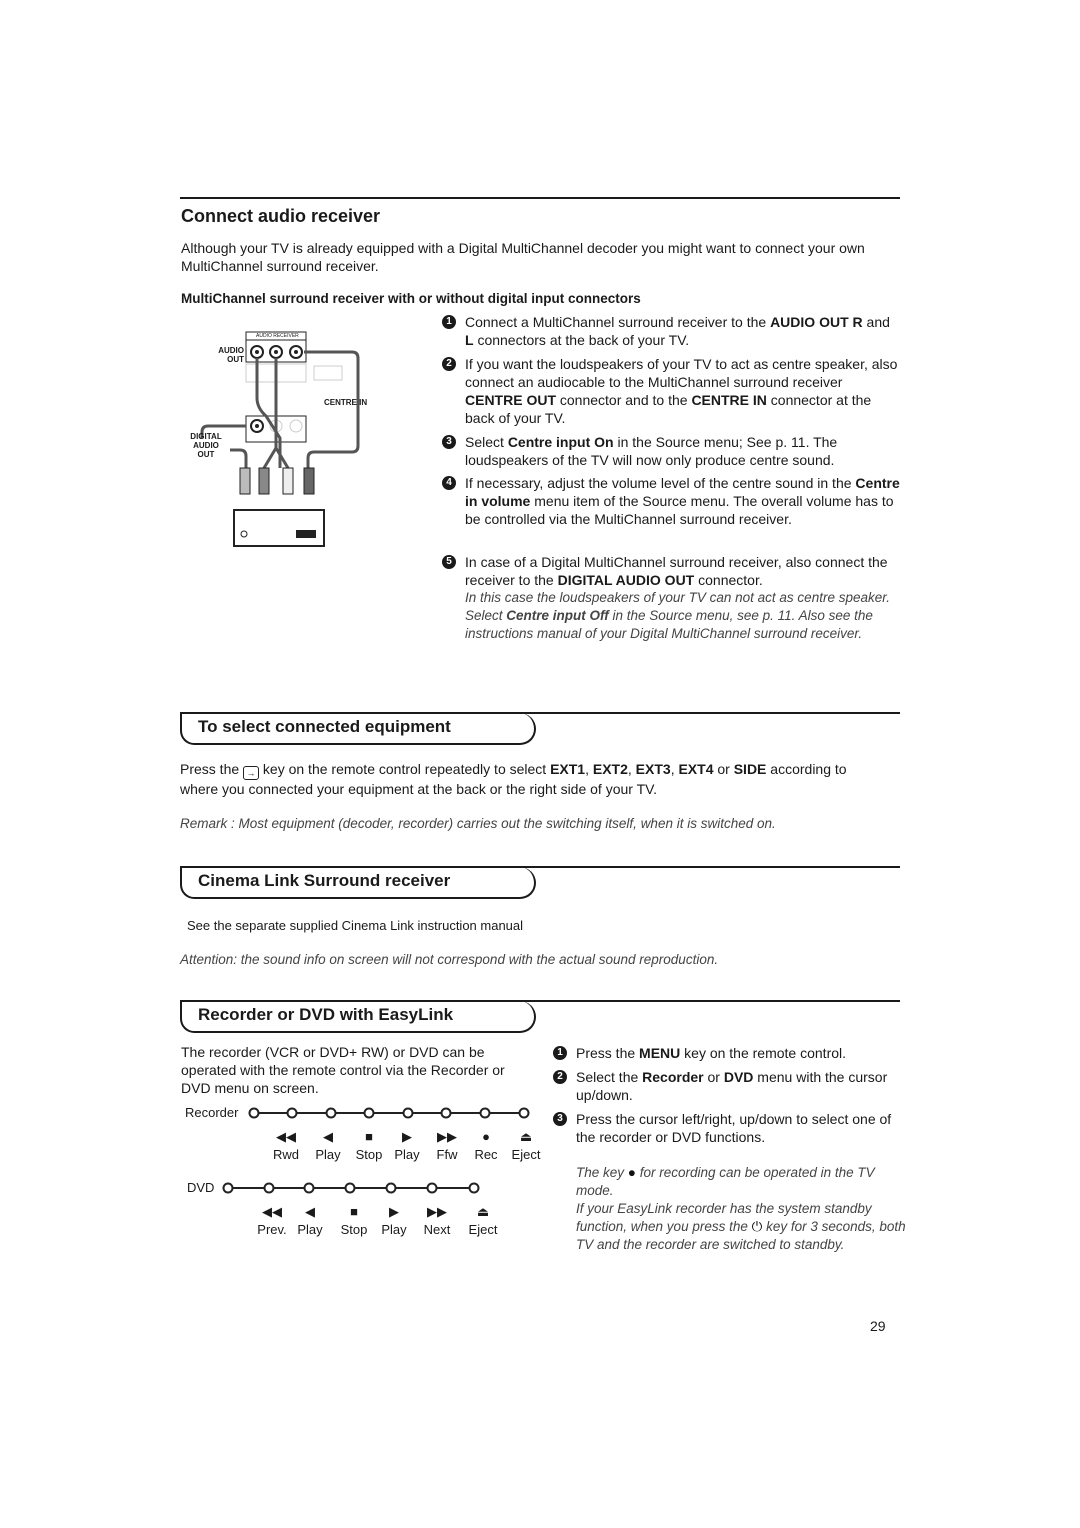 The image size is (1080, 1528). What do you see at coordinates (449, 562) in the screenshot?
I see `step-number: 5` at bounding box center [449, 562].